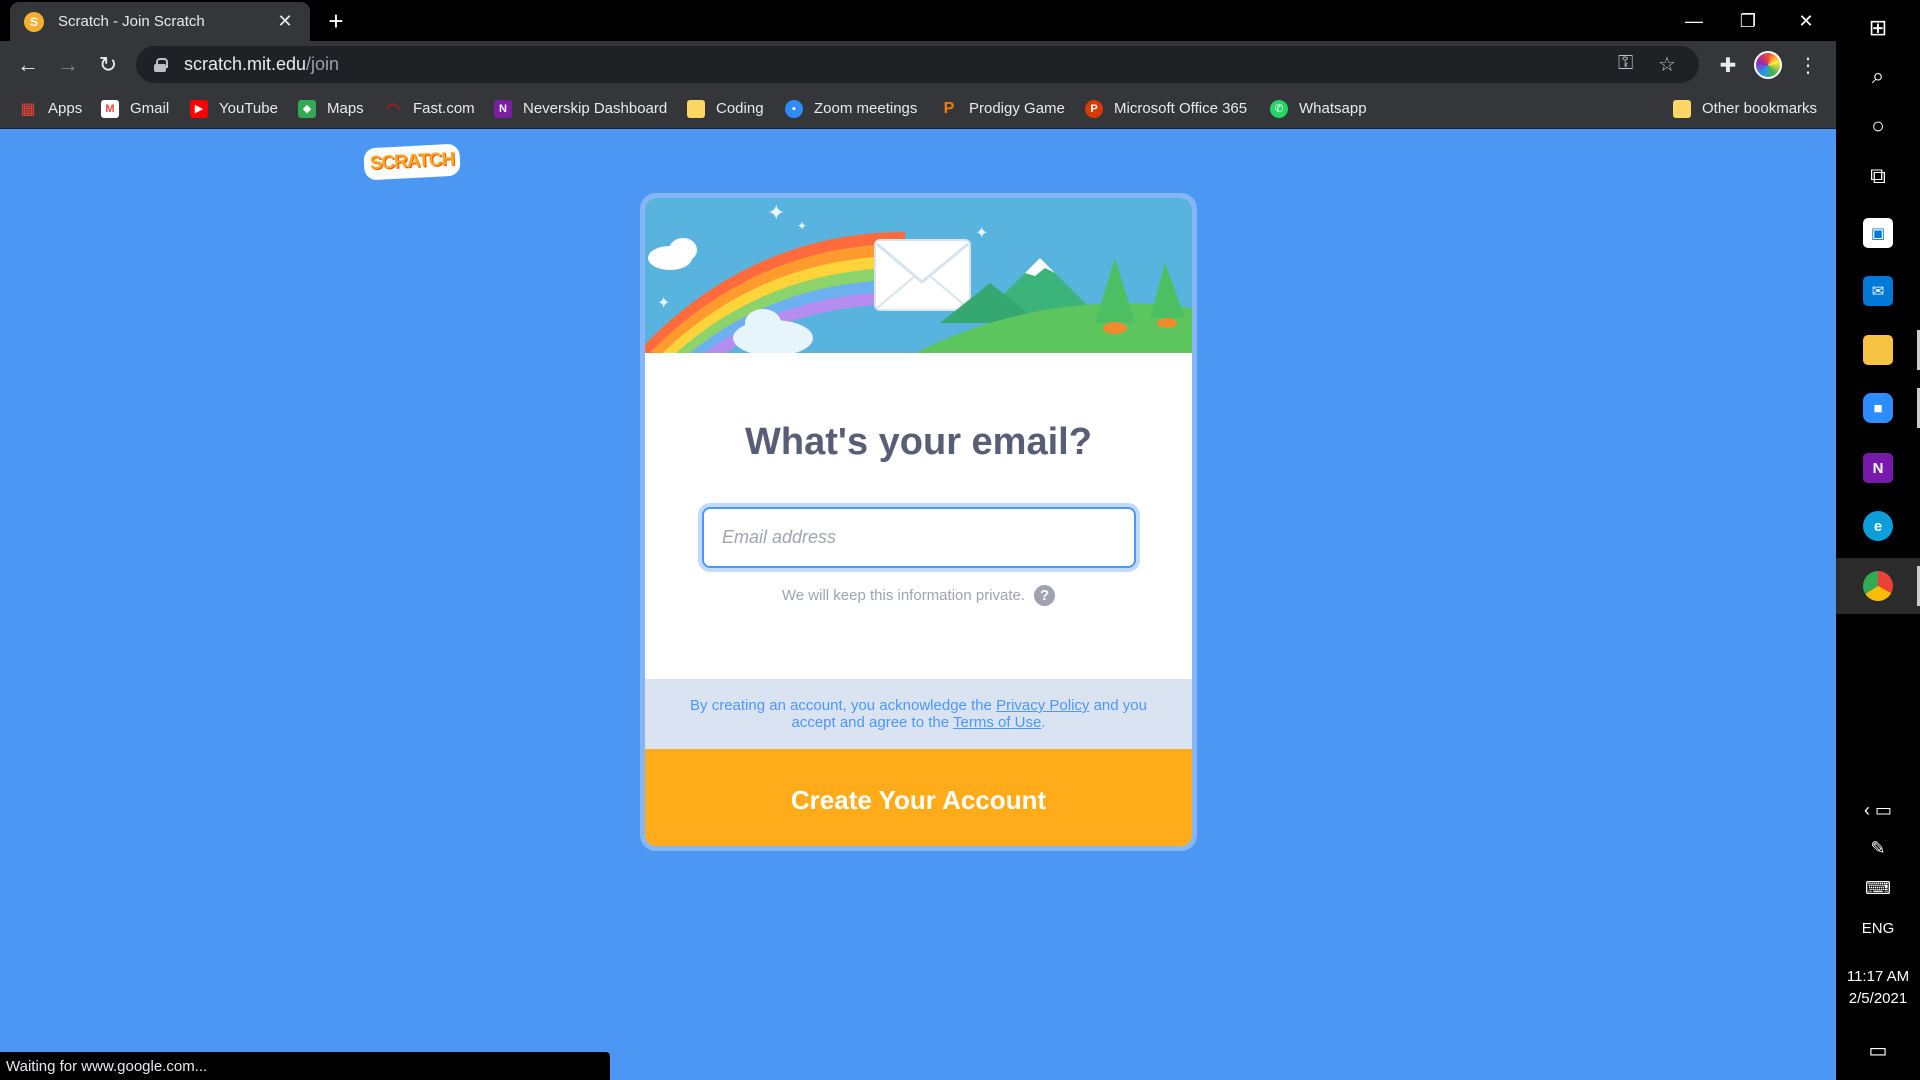 This screenshot has width=1920, height=1080. Describe the element at coordinates (131, 21) in the screenshot. I see `tab-title: Scratch - Join Scratch` at that location.